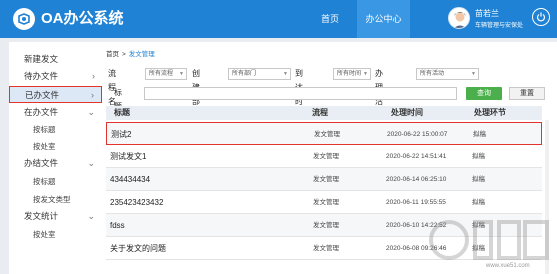  What do you see at coordinates (41, 216) in the screenshot?
I see `sidebar-item-label: 发文统计` at bounding box center [41, 216].